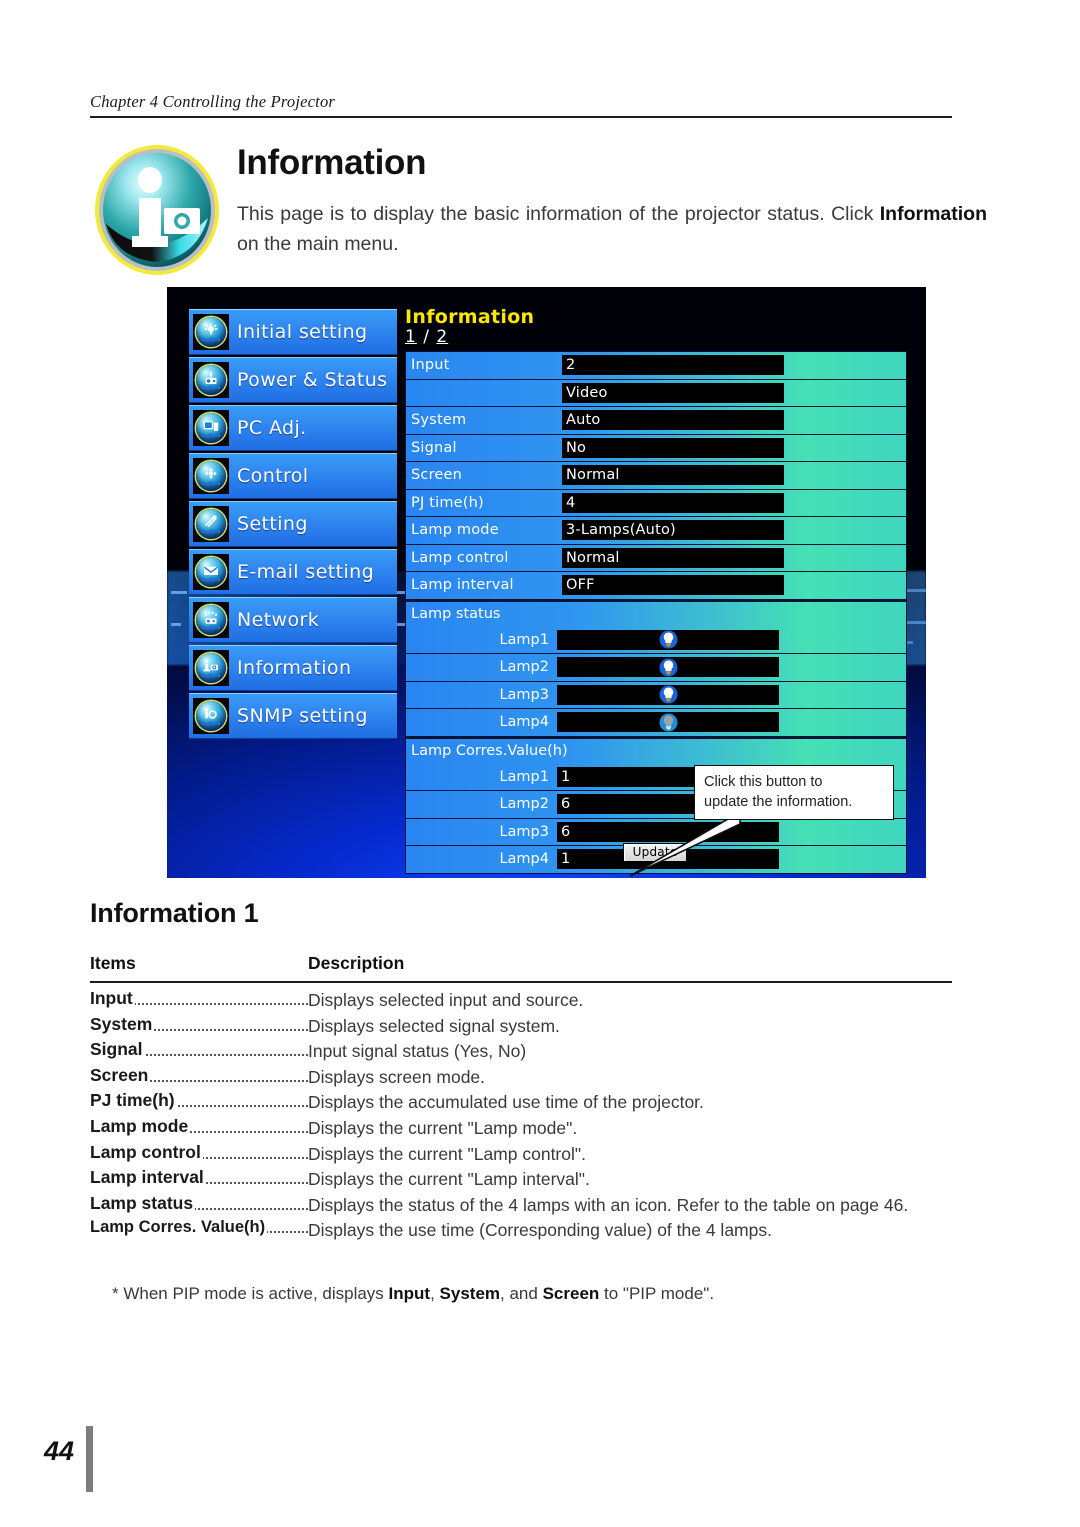 The image size is (1080, 1527). I want to click on panel-page-indicator: 1 / 2, so click(655, 337).